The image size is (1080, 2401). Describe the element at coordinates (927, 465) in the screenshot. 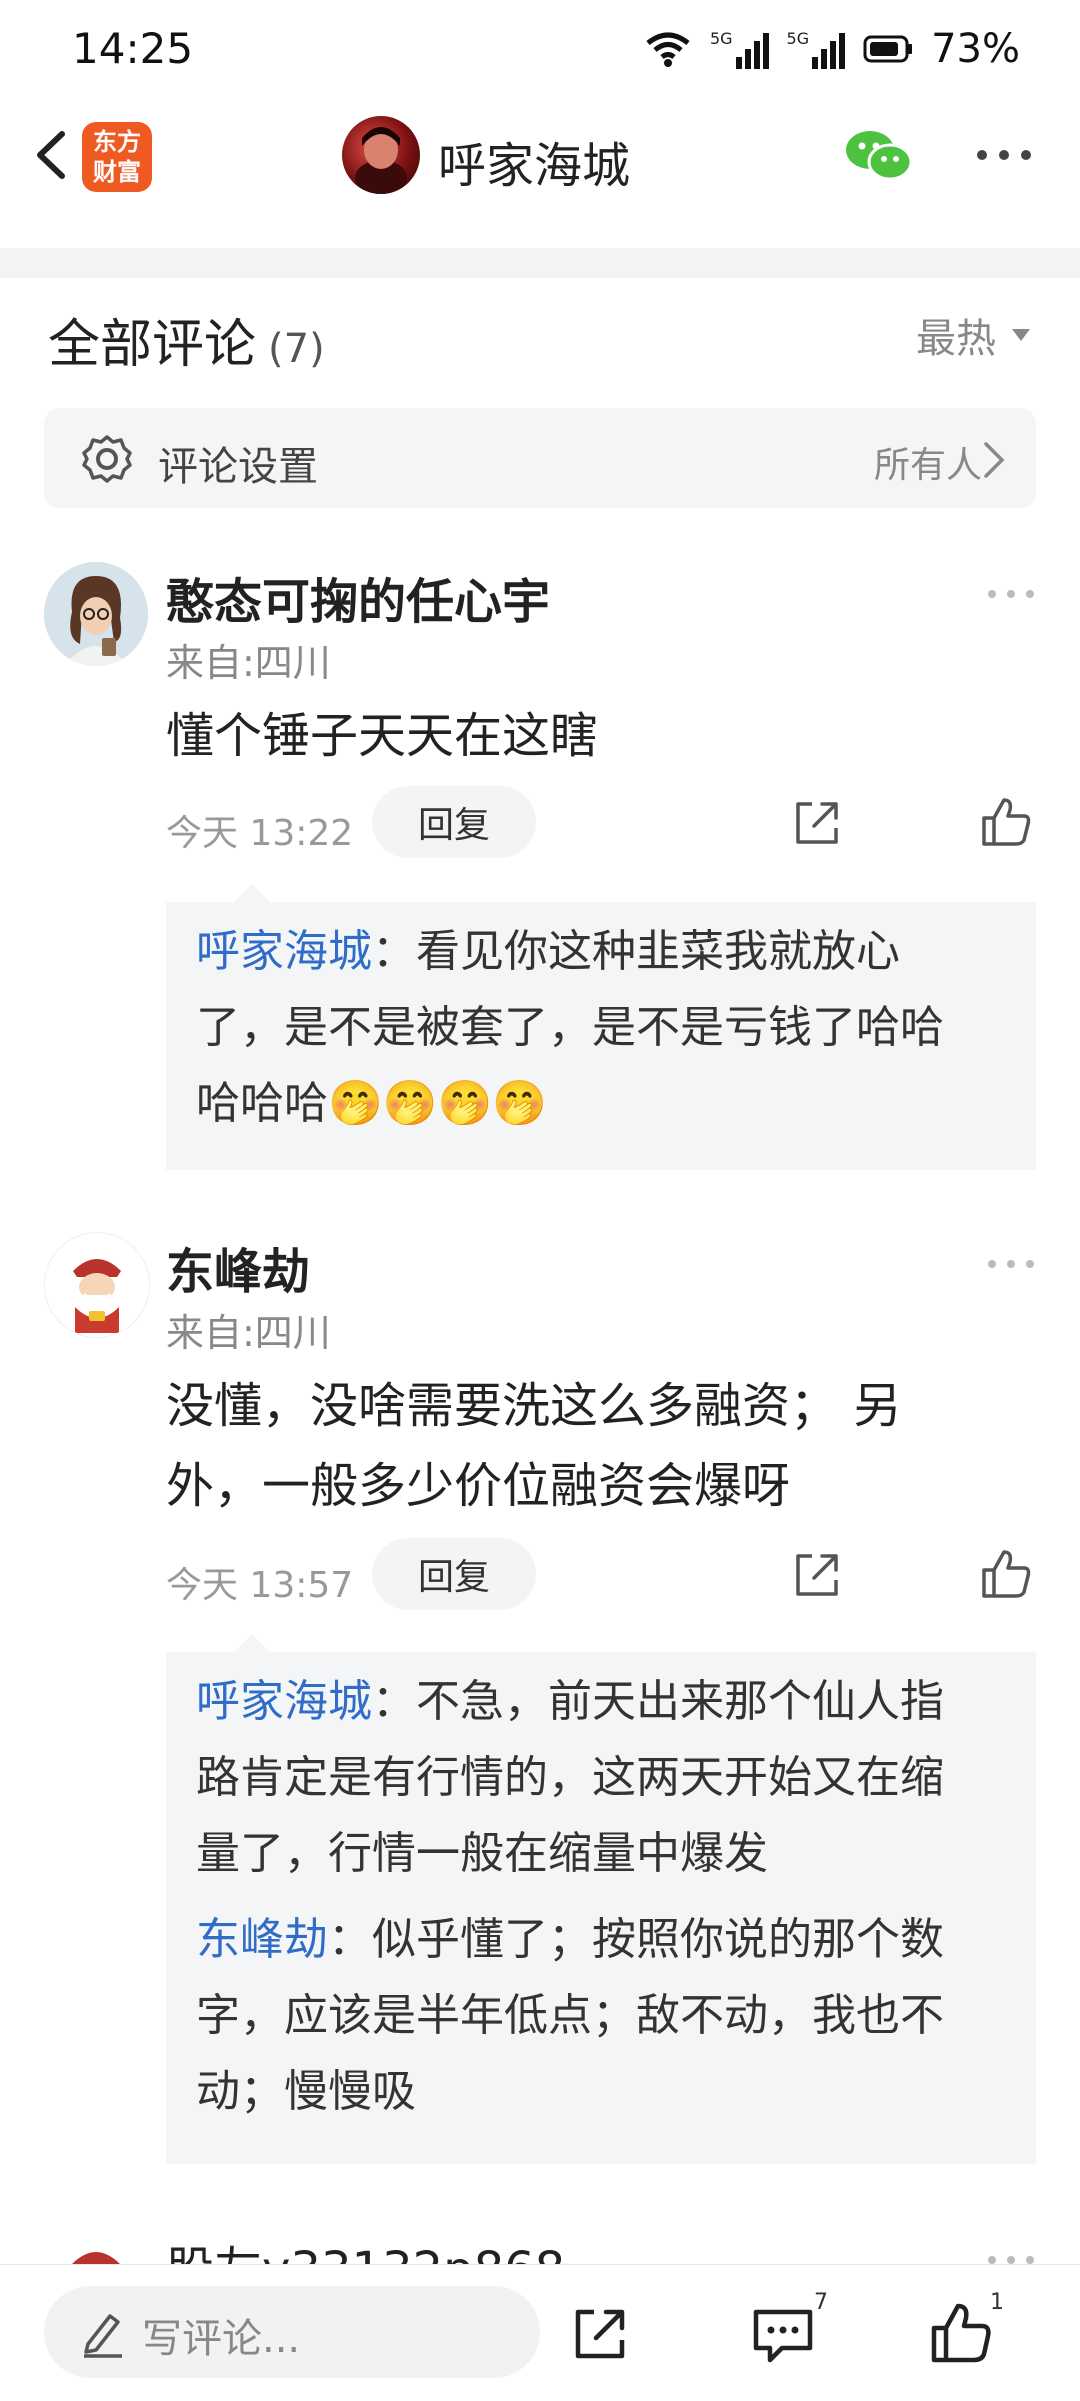

I see `settings-value: 所有人` at that location.